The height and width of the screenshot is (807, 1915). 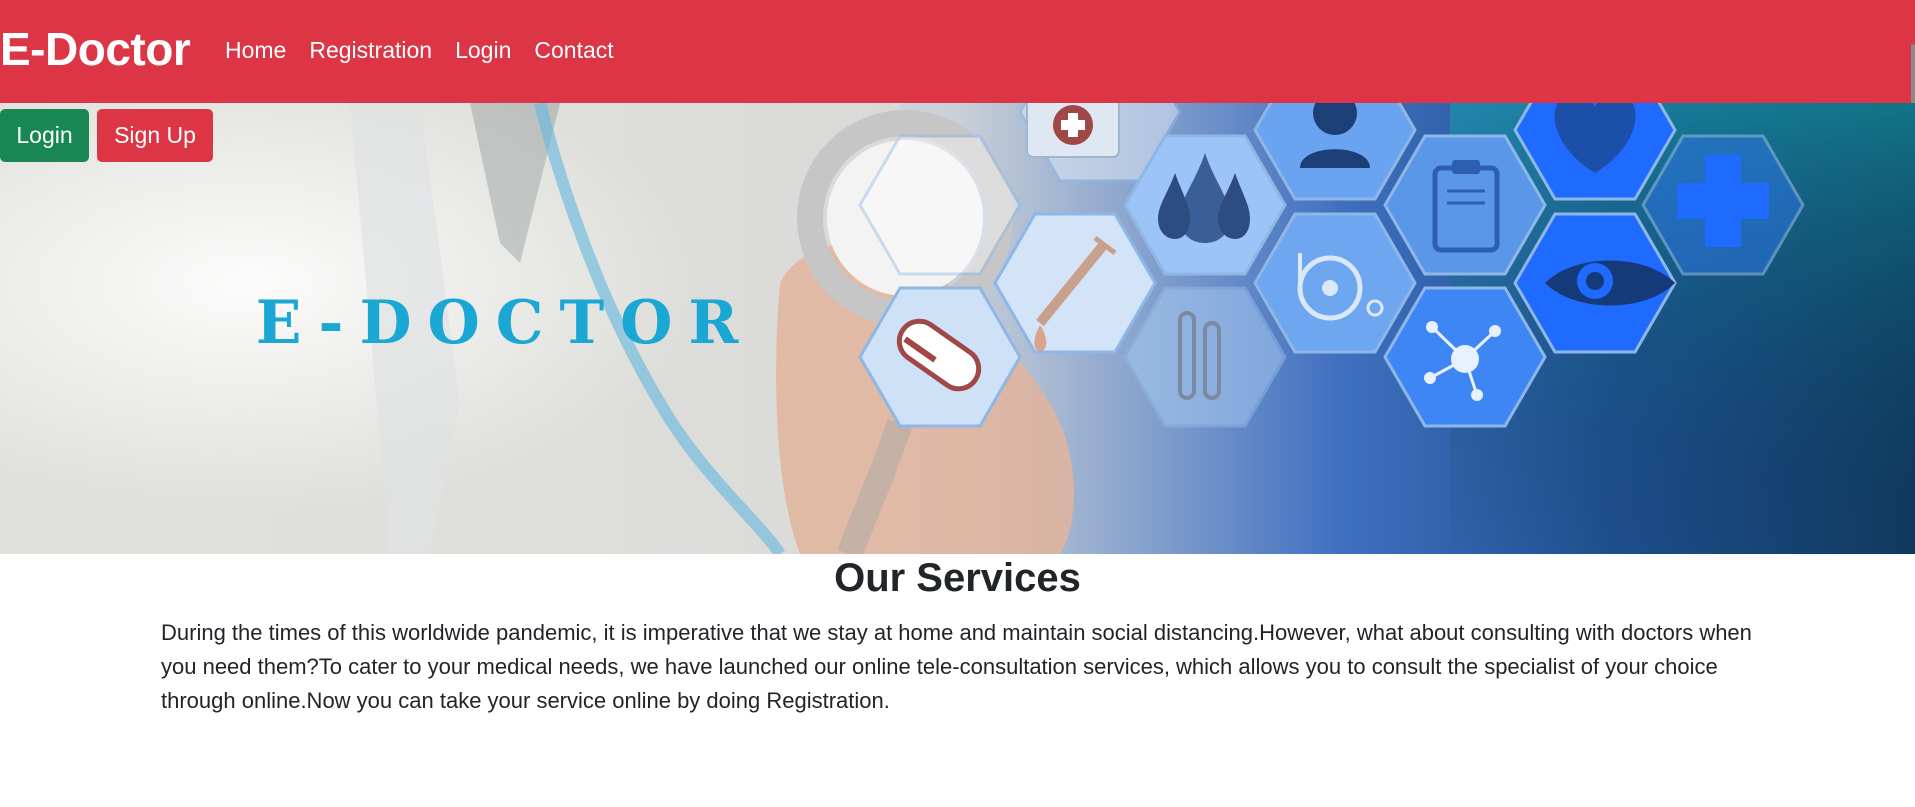 I want to click on services-title: Our Services, so click(x=957, y=578).